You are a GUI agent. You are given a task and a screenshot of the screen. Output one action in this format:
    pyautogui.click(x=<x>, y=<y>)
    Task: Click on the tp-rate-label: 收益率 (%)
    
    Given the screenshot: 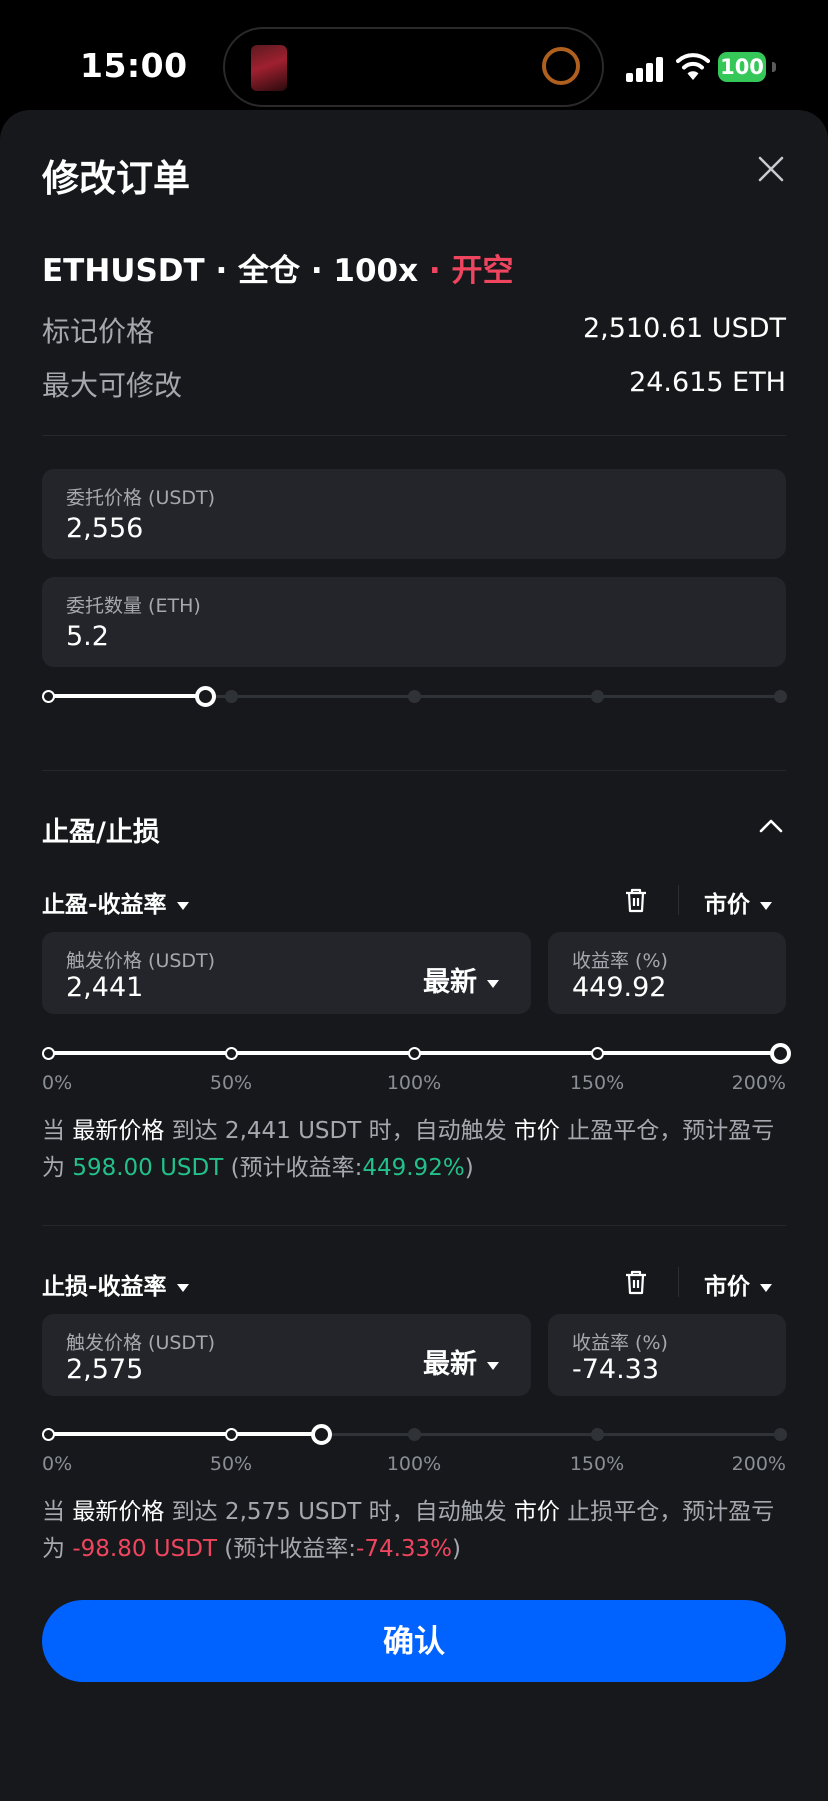 What is the action you would take?
    pyautogui.click(x=620, y=961)
    